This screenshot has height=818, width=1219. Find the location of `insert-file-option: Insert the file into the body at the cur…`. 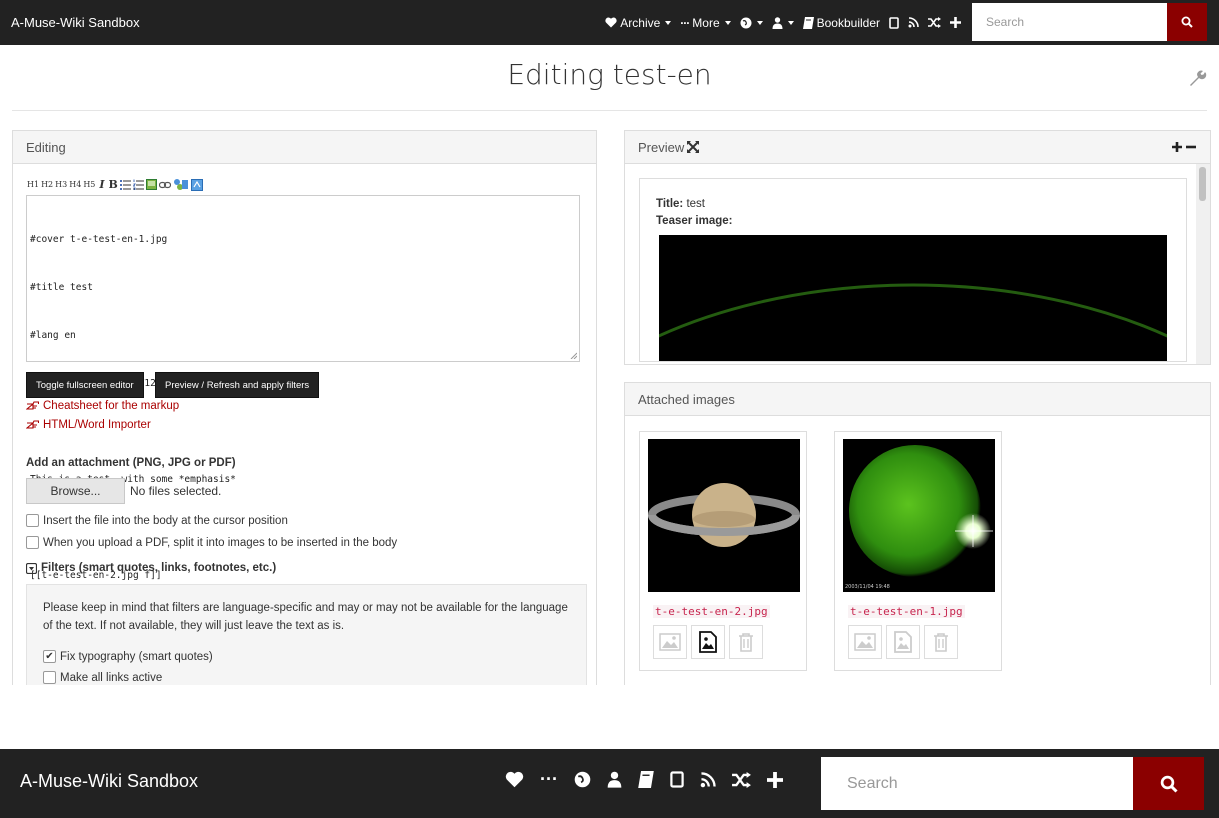

insert-file-option: Insert the file into the body at the cur… is located at coordinates (157, 520).